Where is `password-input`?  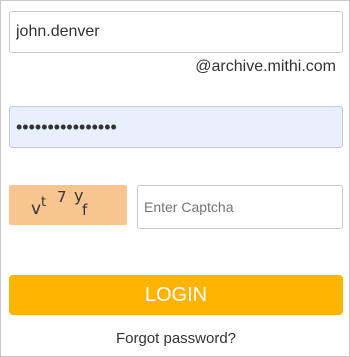 password-input is located at coordinates (176, 127).